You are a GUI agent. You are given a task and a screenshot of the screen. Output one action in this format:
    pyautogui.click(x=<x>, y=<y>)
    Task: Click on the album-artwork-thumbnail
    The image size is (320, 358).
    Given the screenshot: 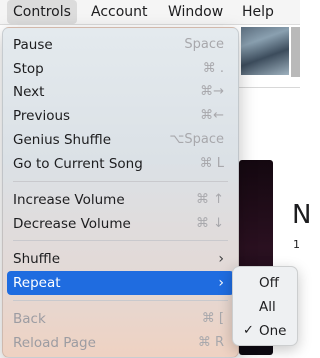 What is the action you would take?
    pyautogui.click(x=265, y=51)
    